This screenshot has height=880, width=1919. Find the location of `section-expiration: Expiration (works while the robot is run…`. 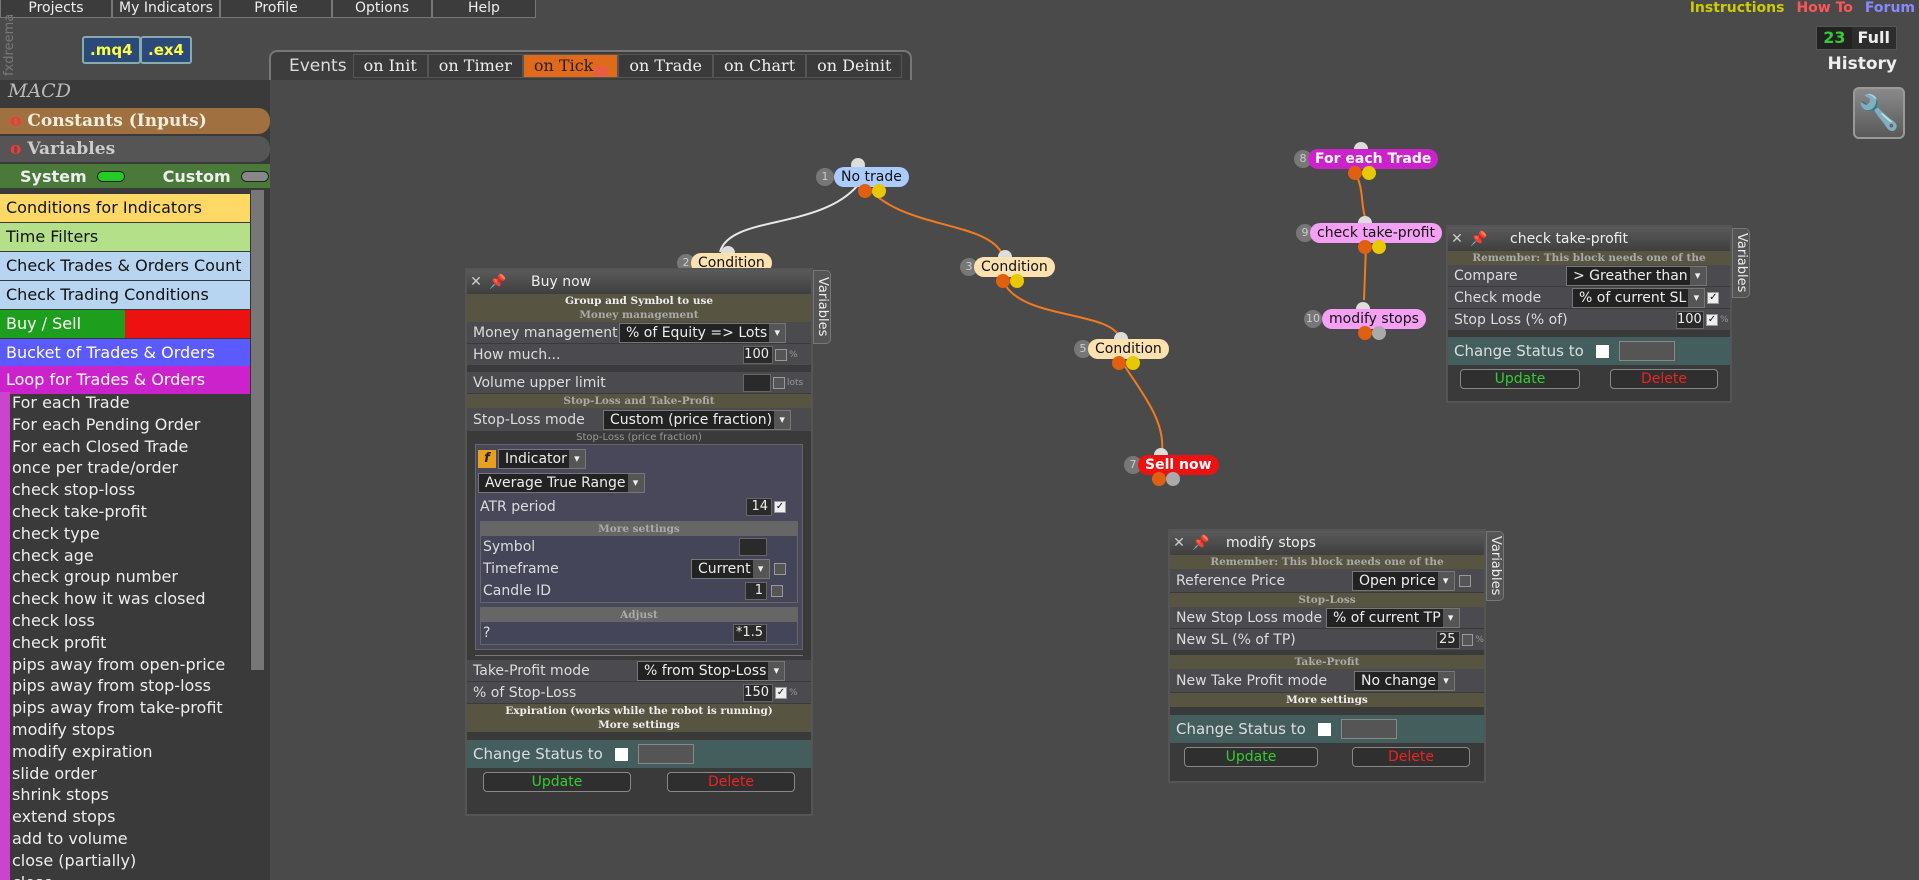

section-expiration: Expiration (works while the robot is run… is located at coordinates (639, 711).